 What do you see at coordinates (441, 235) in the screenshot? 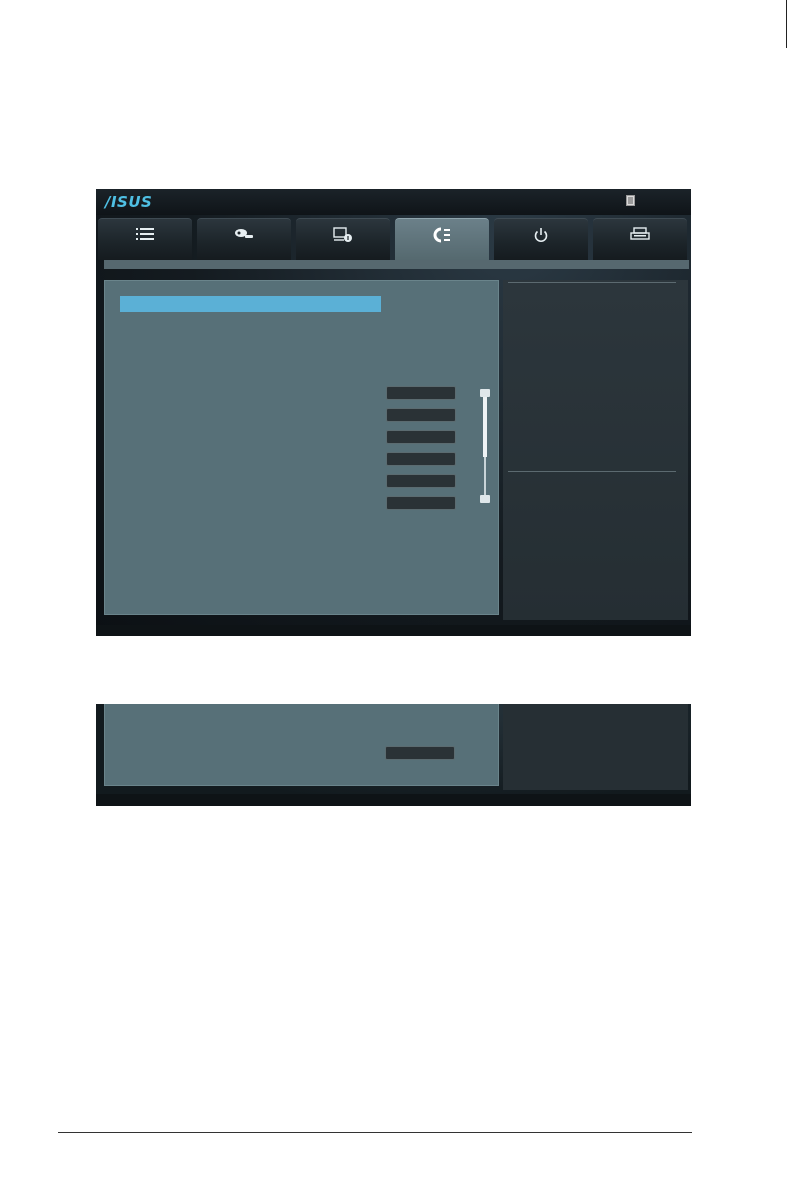
I see `monitor-icon` at bounding box center [441, 235].